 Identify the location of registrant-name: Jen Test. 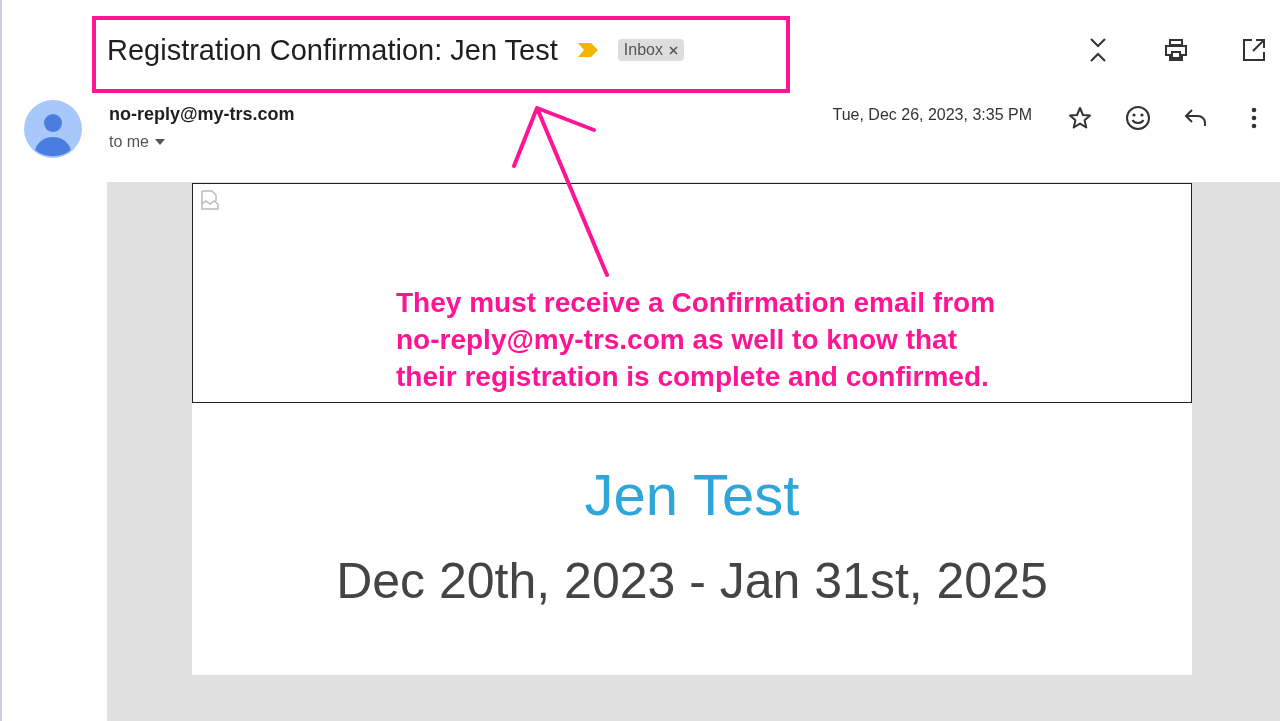
(692, 494).